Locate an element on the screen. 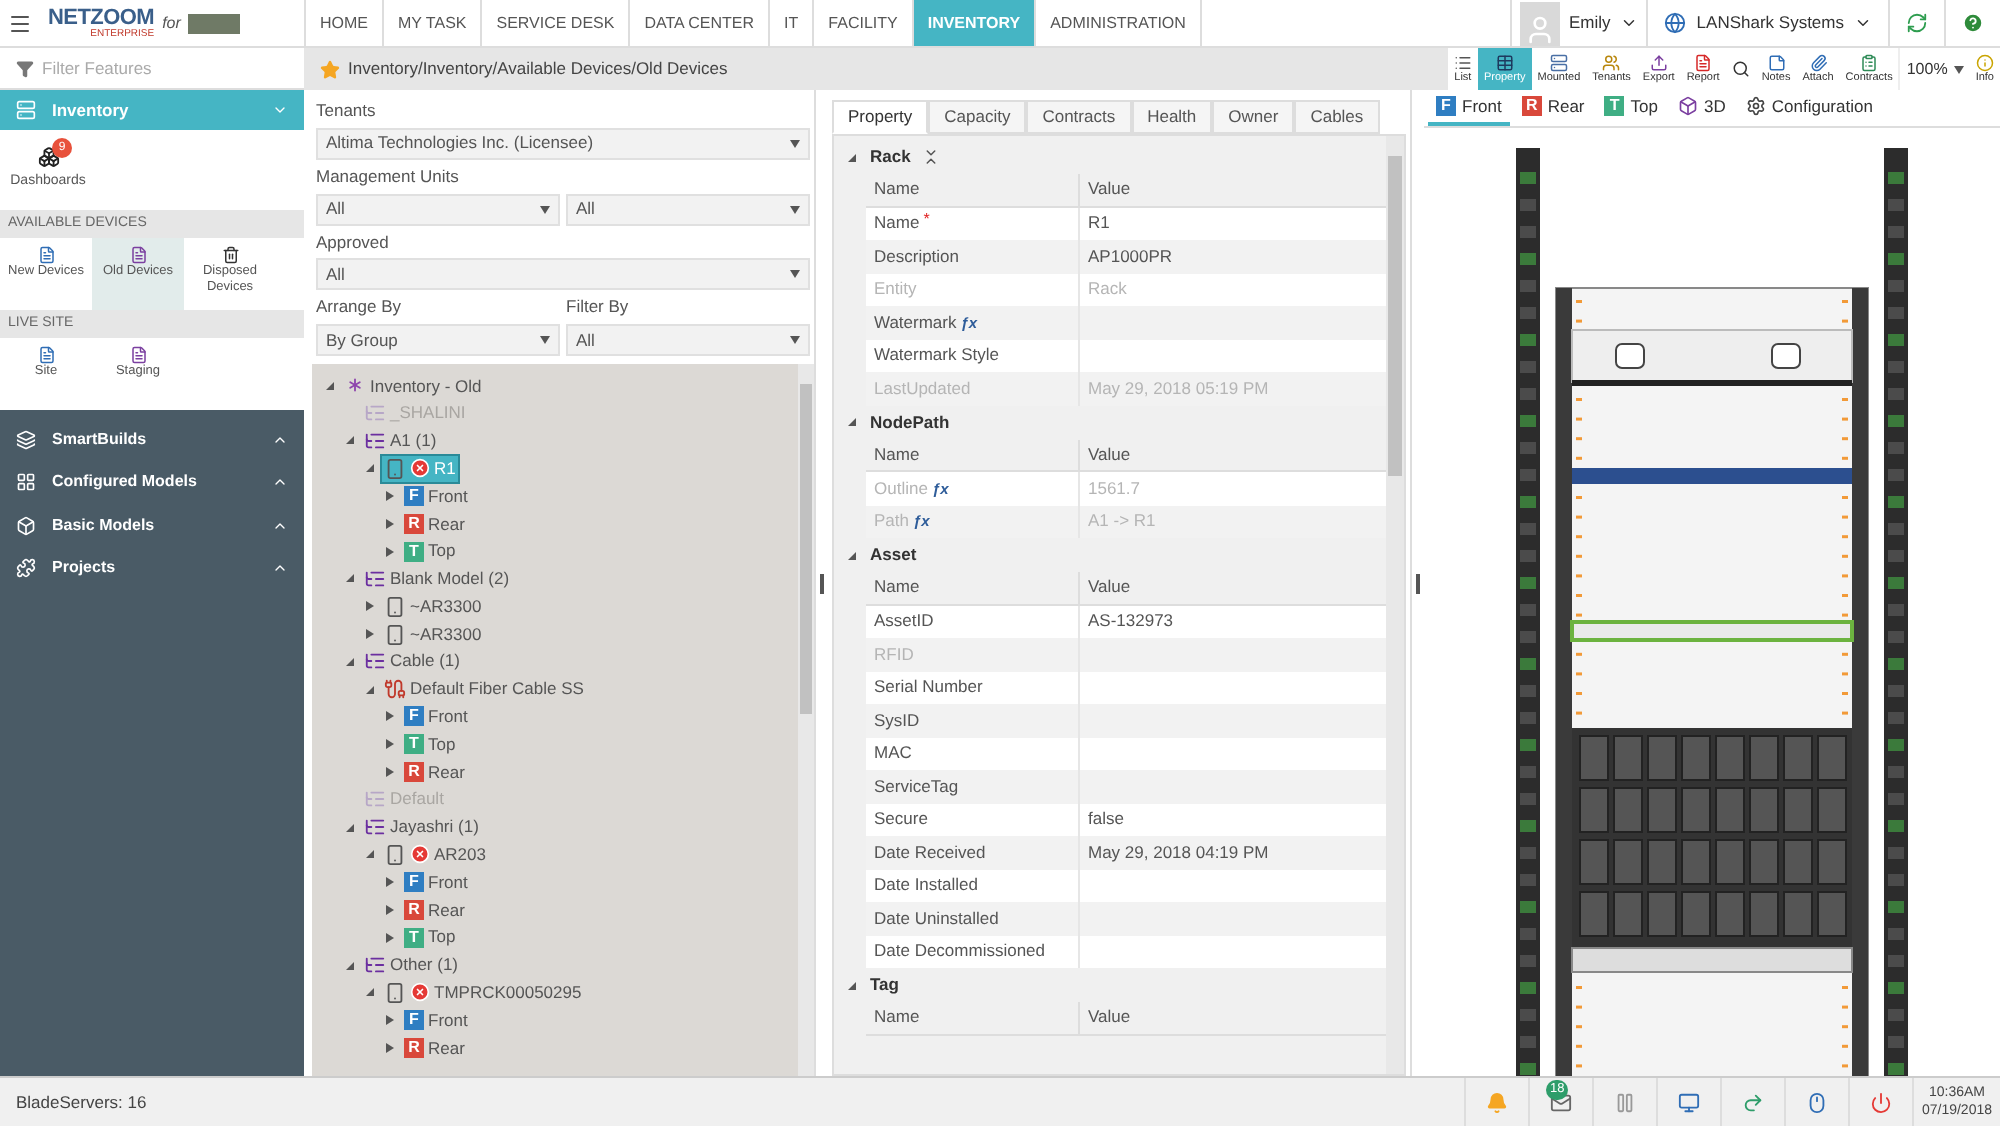 This screenshot has width=2000, height=1126. property-tab: Contracts is located at coordinates (1079, 117).